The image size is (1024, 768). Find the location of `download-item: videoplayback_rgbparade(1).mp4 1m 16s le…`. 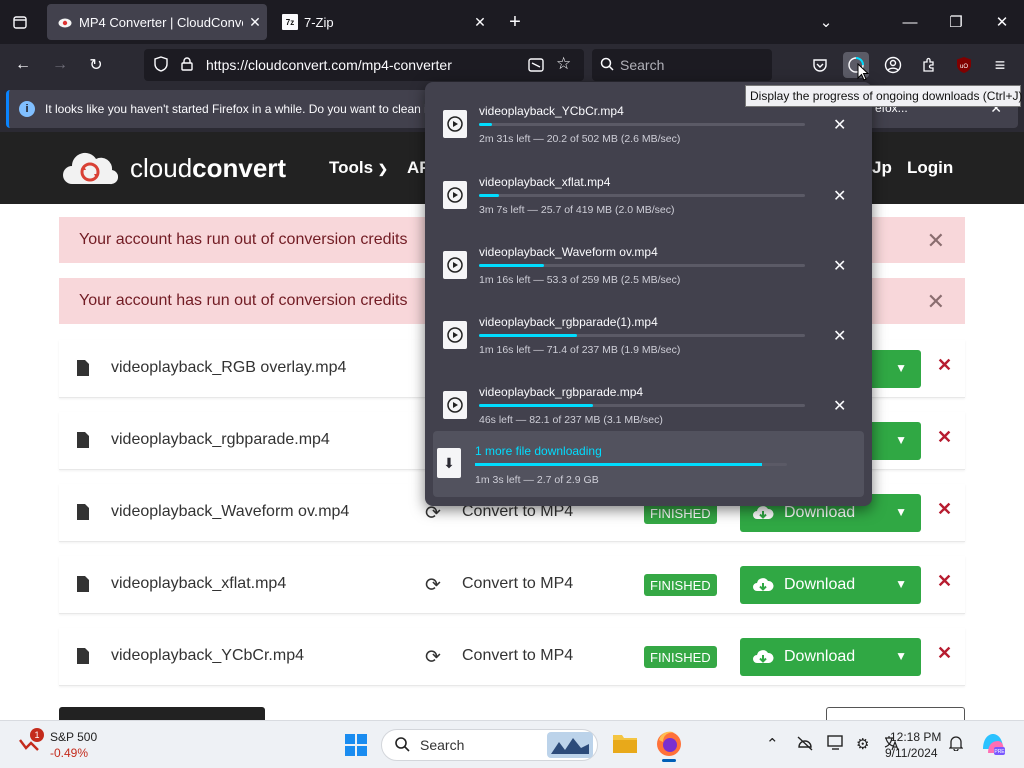

download-item: videoplayback_rgbparade(1).mp4 1m 16s le… is located at coordinates (648, 334).